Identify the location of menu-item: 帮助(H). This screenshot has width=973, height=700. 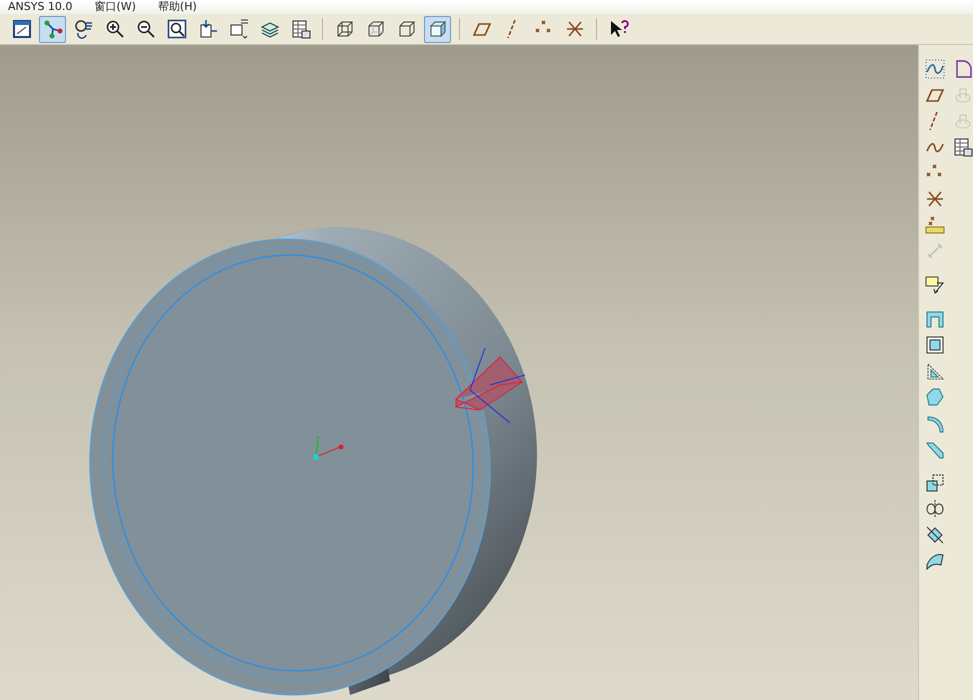
(177, 7).